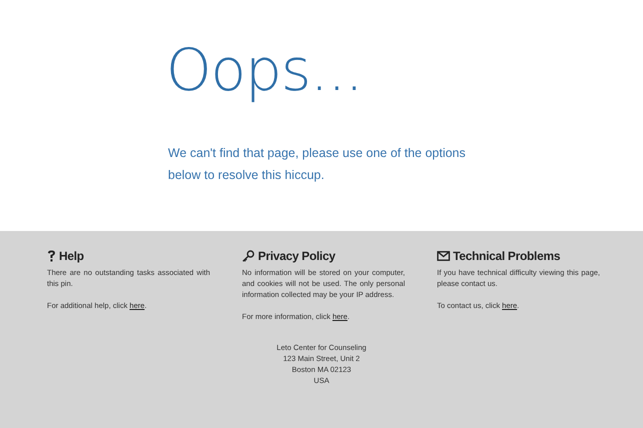 This screenshot has height=428, width=643. I want to click on section-title: Privacy Policy, so click(297, 256).